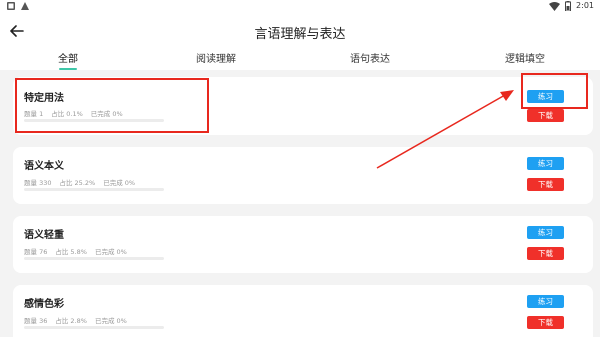  What do you see at coordinates (44, 304) in the screenshot?
I see `card-title: 感情色彩` at bounding box center [44, 304].